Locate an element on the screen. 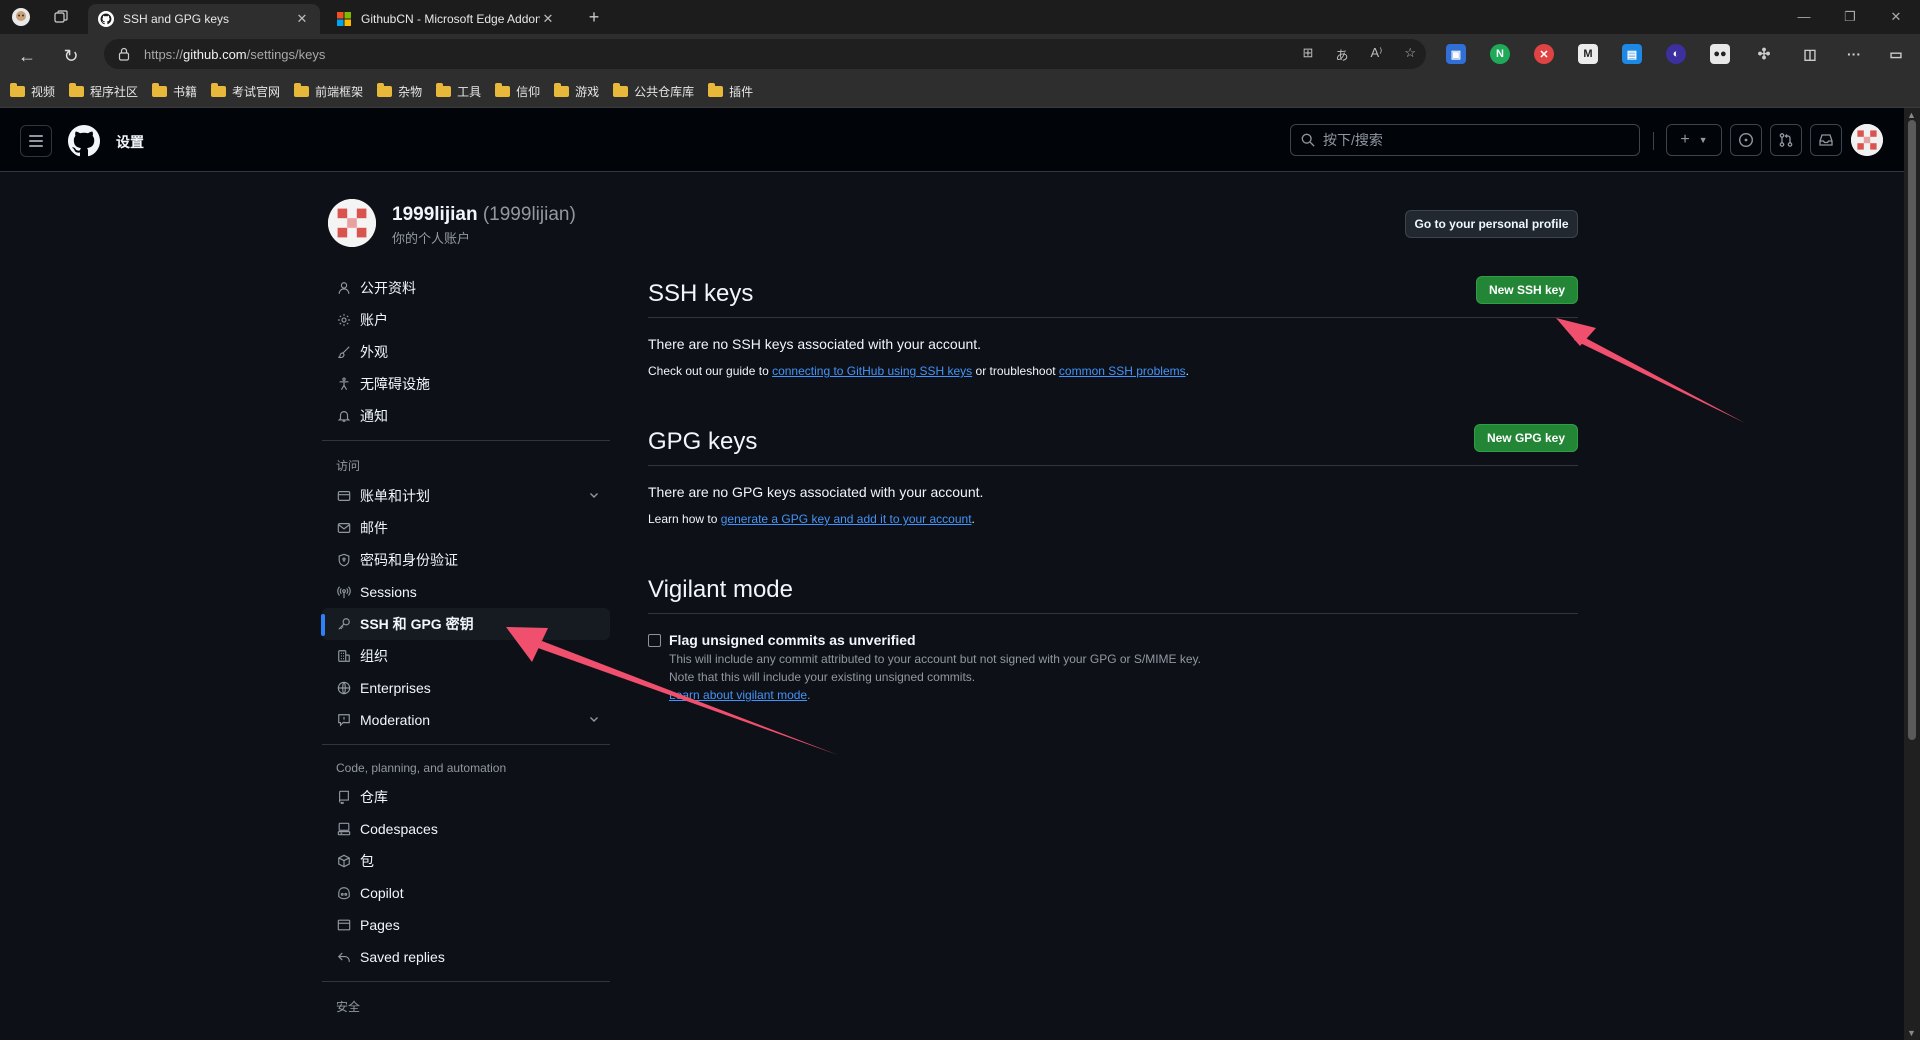  issue-opened-icon is located at coordinates (1746, 140).